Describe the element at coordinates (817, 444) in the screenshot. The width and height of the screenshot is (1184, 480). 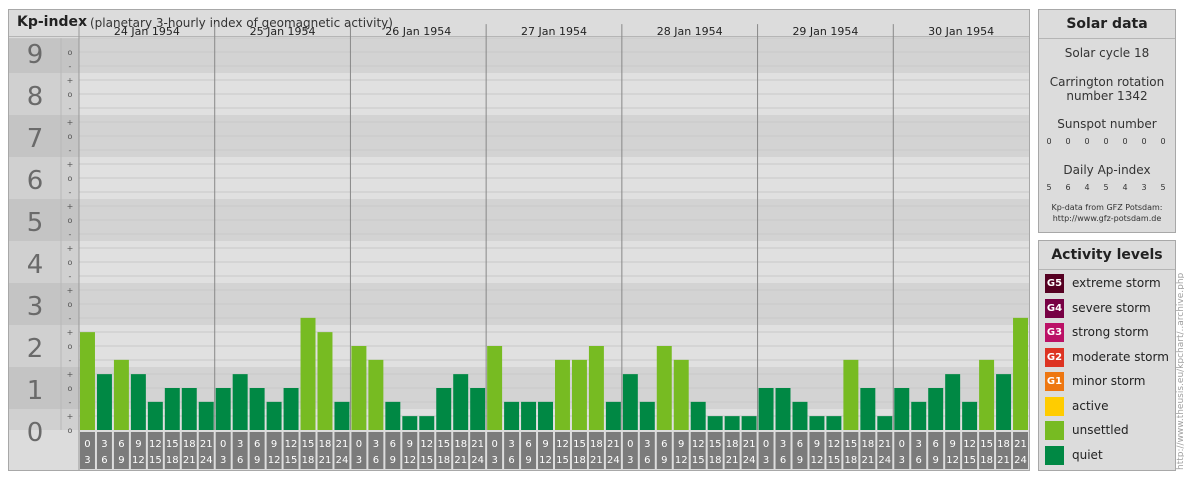
I see `x-interval-start: 9` at that location.